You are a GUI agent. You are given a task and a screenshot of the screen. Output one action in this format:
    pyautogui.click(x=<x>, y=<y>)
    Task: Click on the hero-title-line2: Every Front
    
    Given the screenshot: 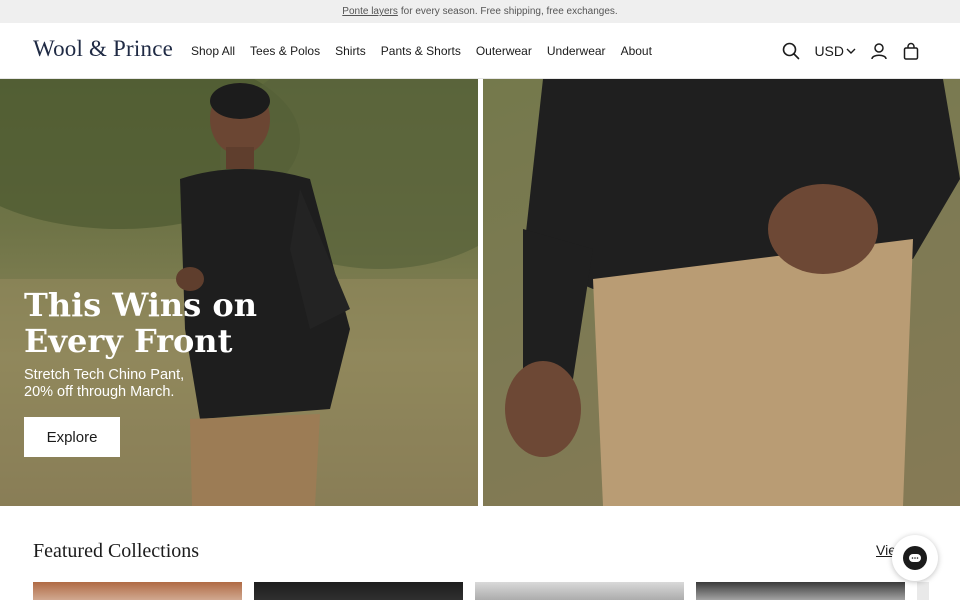 What is the action you would take?
    pyautogui.click(x=128, y=341)
    